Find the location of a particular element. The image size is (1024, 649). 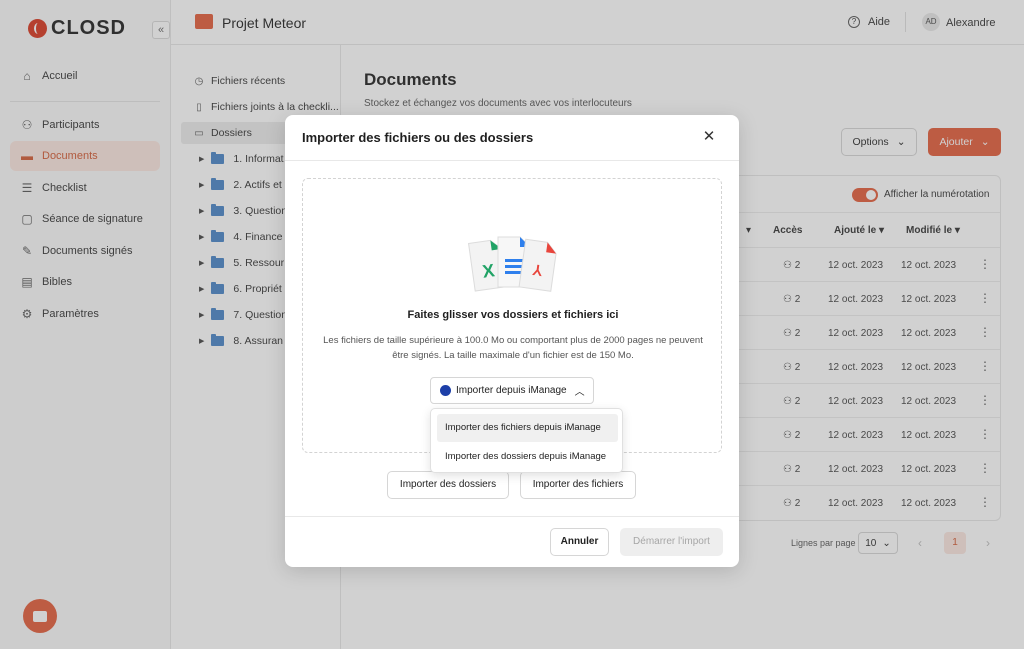

import-imanage-label: Importer depuis iManage is located at coordinates (511, 390).